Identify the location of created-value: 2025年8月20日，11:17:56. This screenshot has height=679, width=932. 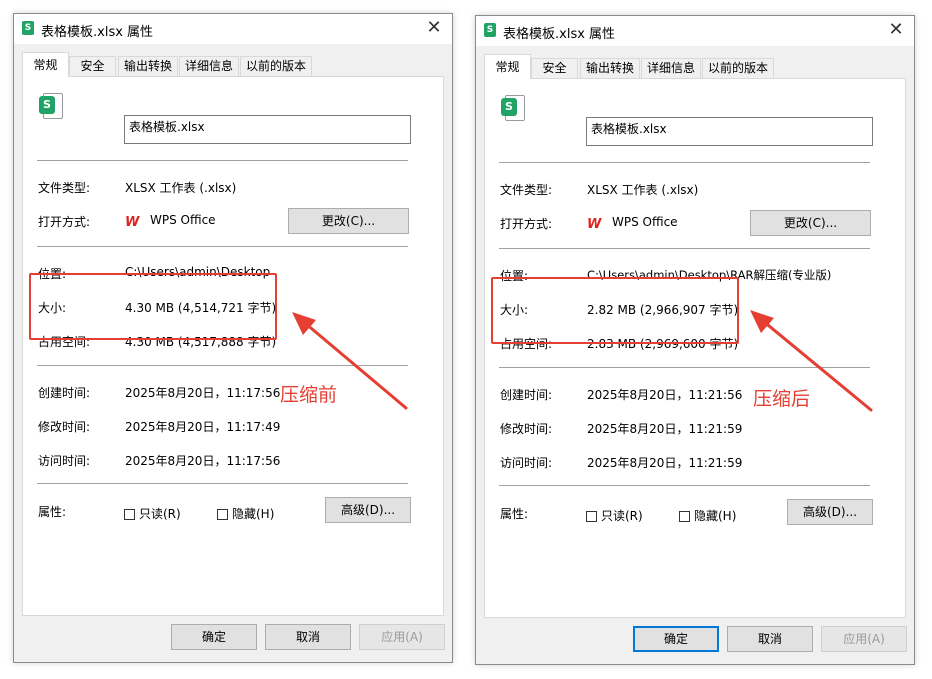
(203, 393).